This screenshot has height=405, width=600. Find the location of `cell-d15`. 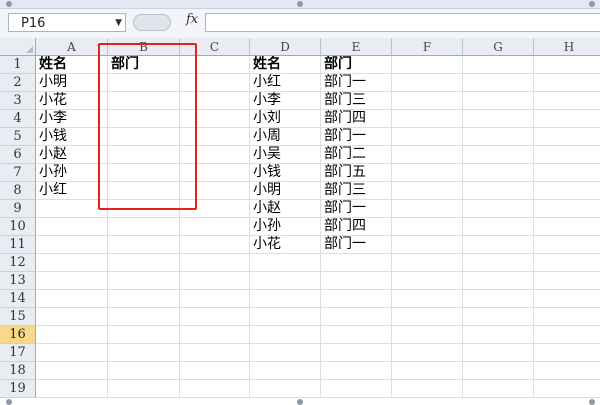

cell-d15 is located at coordinates (285, 317).